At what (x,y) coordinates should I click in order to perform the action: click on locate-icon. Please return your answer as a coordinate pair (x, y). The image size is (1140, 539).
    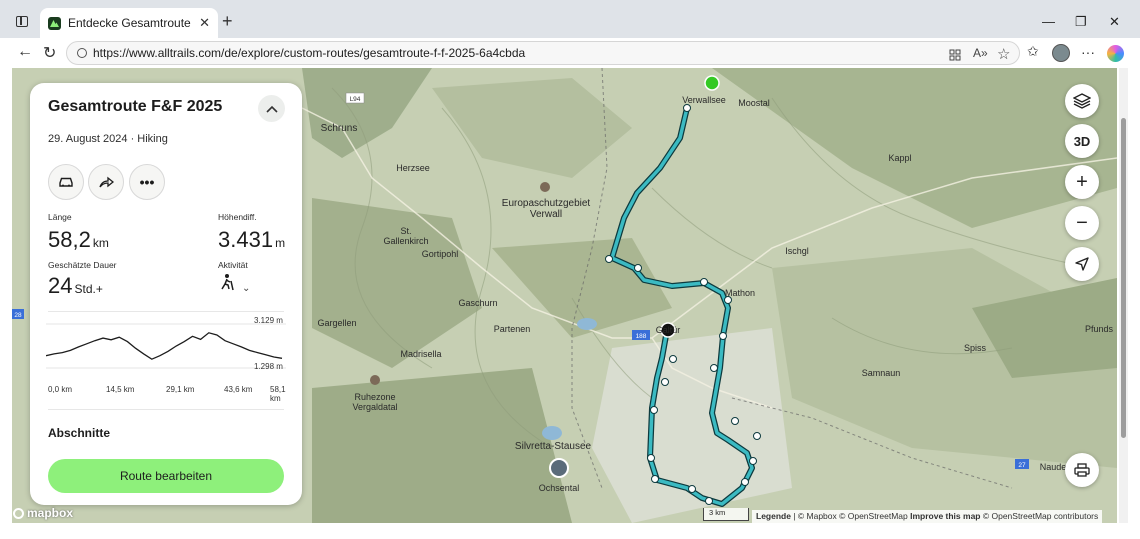
    Looking at the image, I should click on (1082, 264).